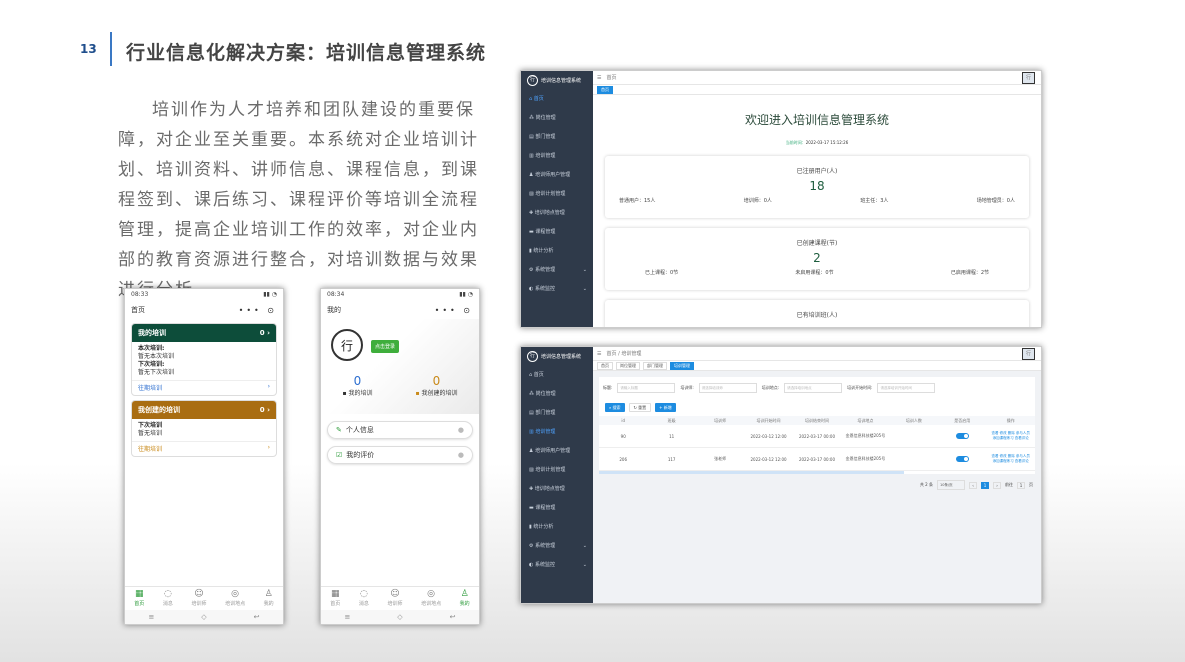  What do you see at coordinates (906, 388) in the screenshot?
I see `start-time-picker: 请选择培训开始时间` at bounding box center [906, 388].